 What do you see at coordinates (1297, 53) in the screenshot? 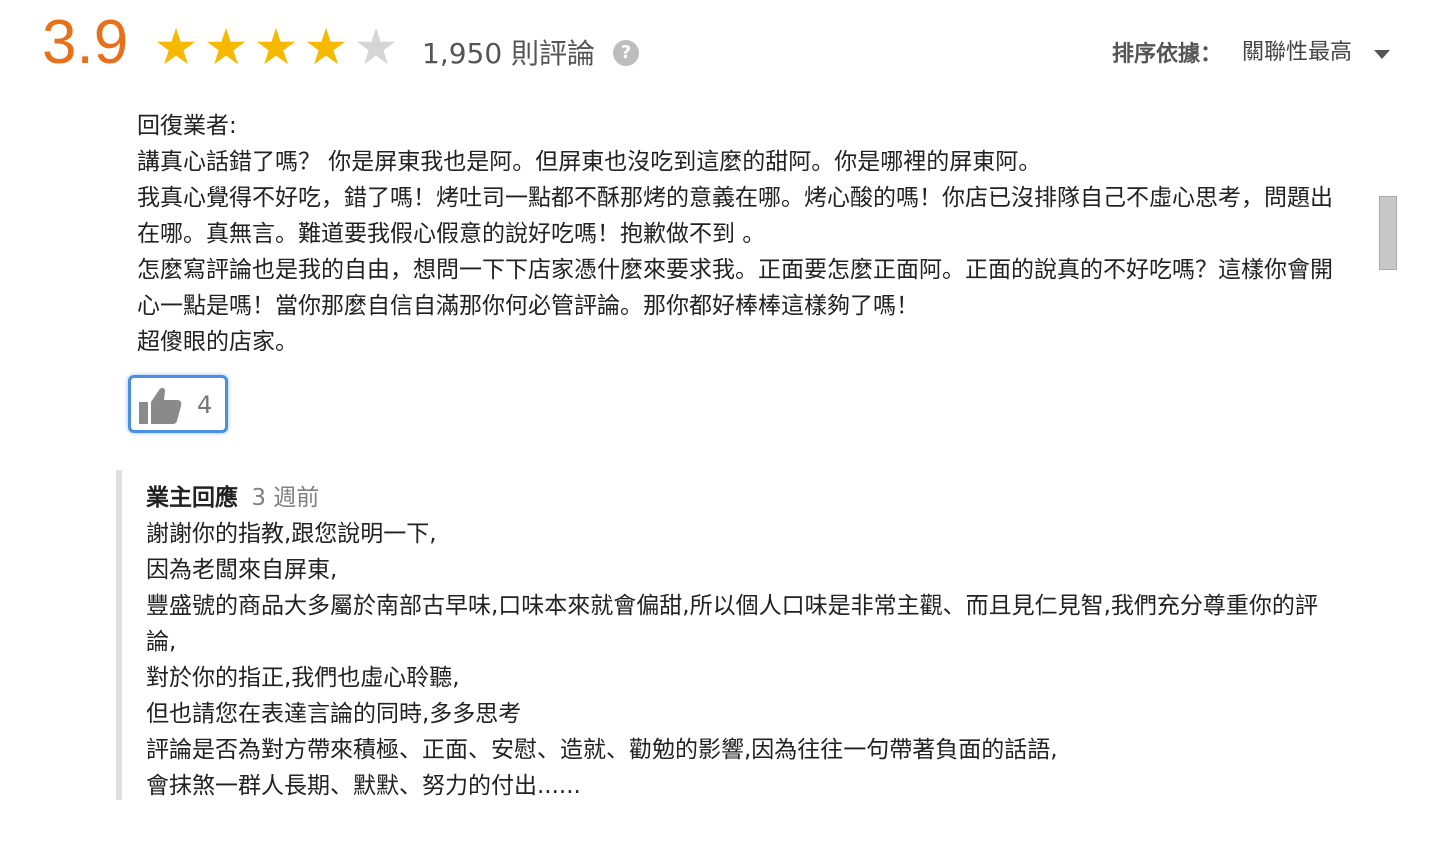
I see `sort-dropdown: 關聯性最高` at bounding box center [1297, 53].